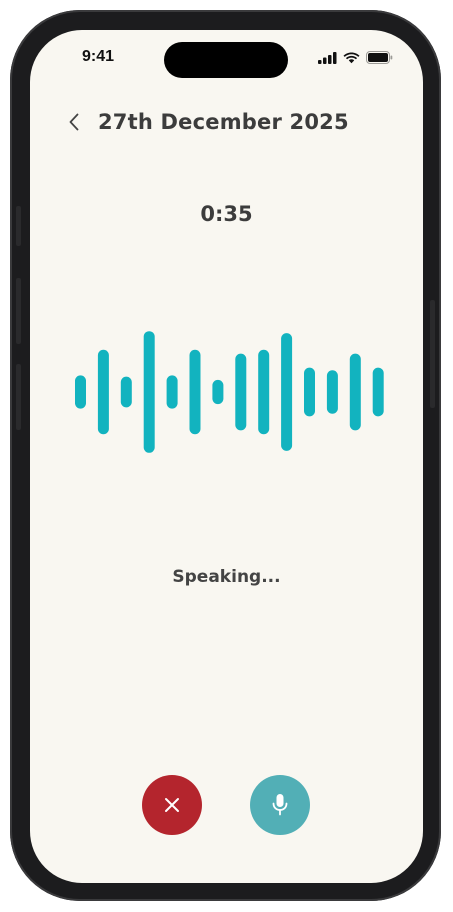  I want to click on volume-up-button, so click(18, 311).